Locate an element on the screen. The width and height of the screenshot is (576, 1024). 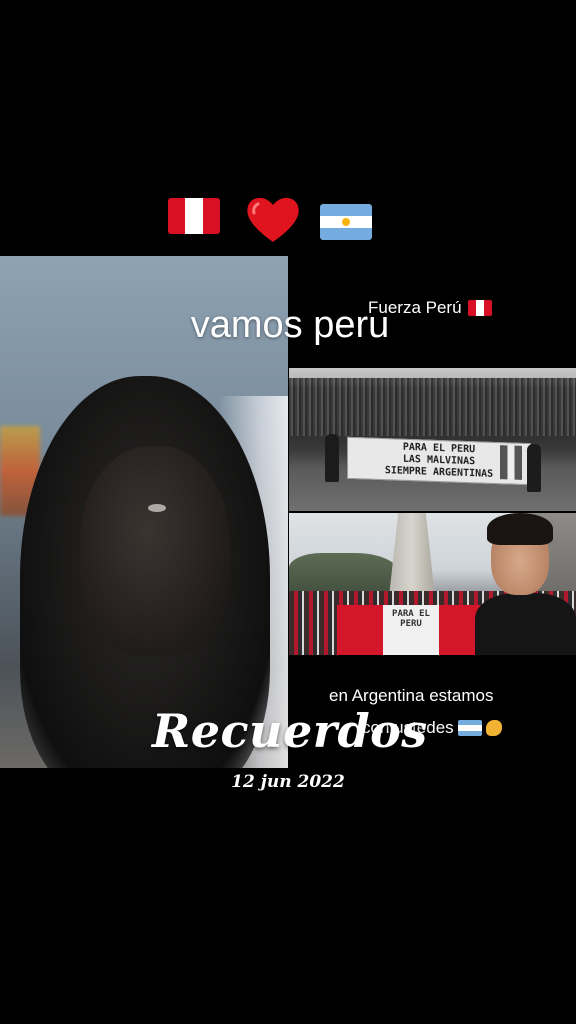
man-portrait is located at coordinates (525, 584).